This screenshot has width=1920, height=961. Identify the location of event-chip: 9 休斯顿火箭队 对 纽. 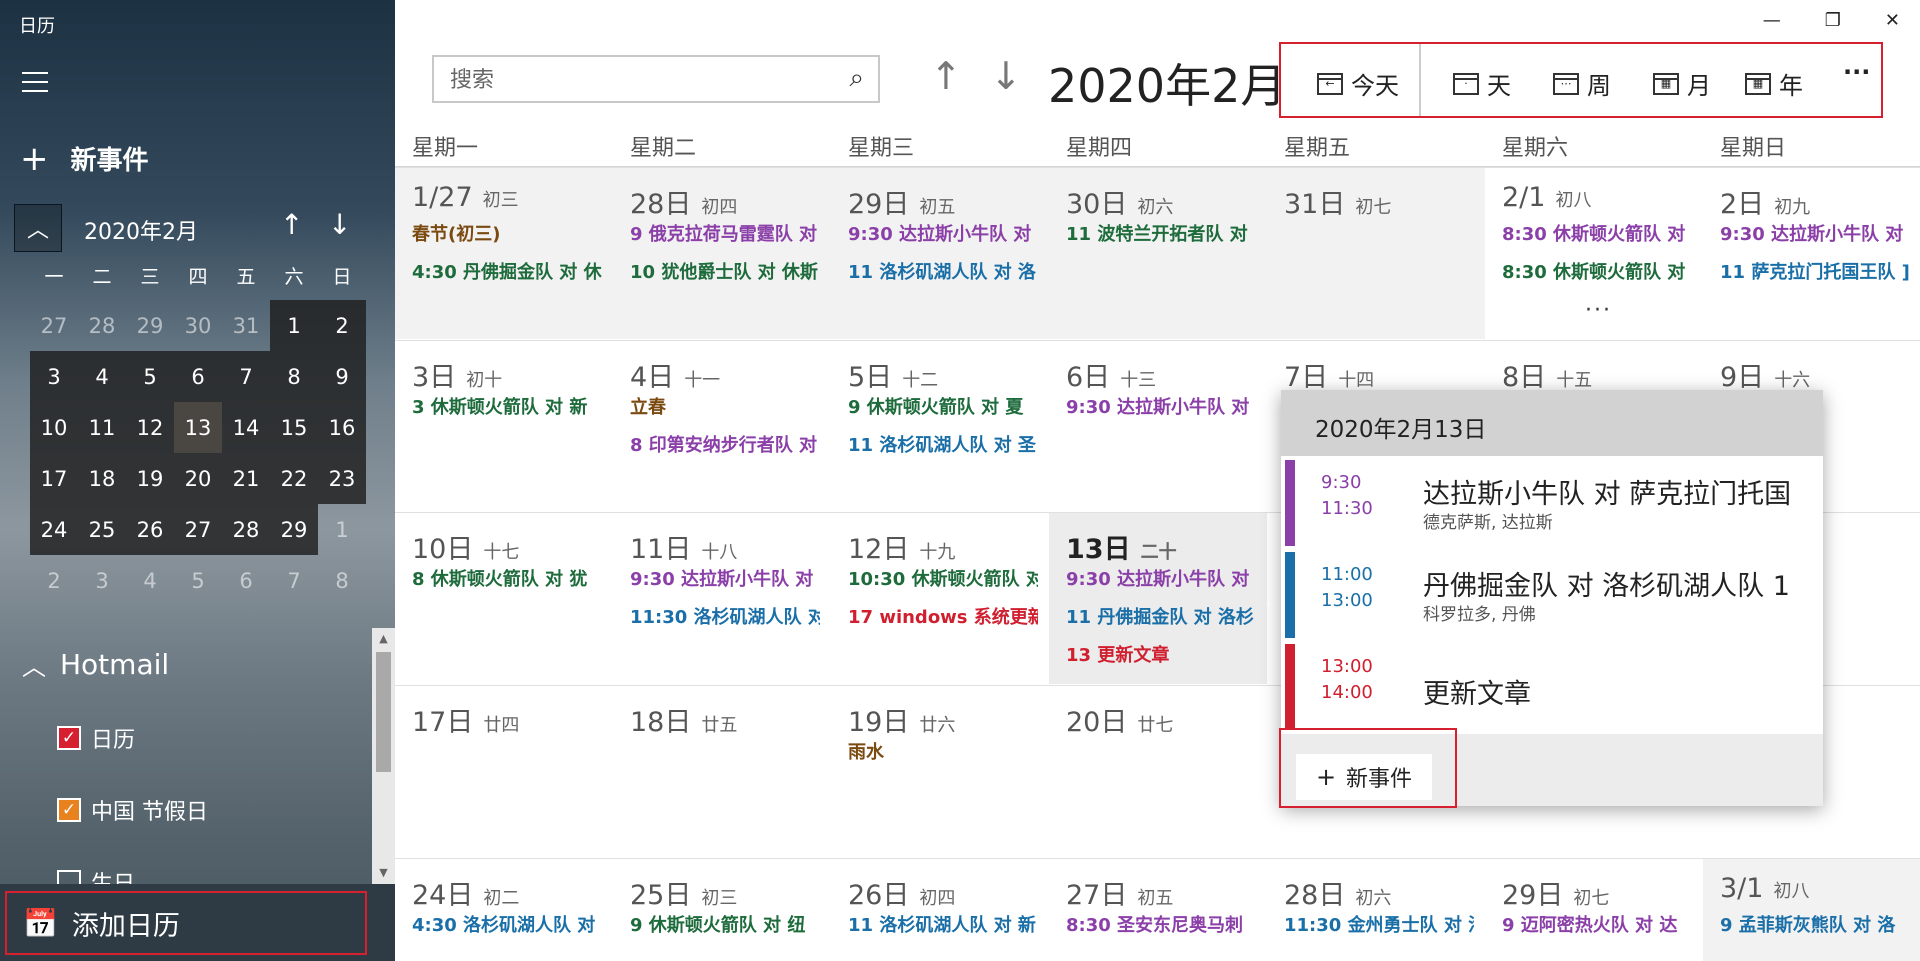
(725, 924).